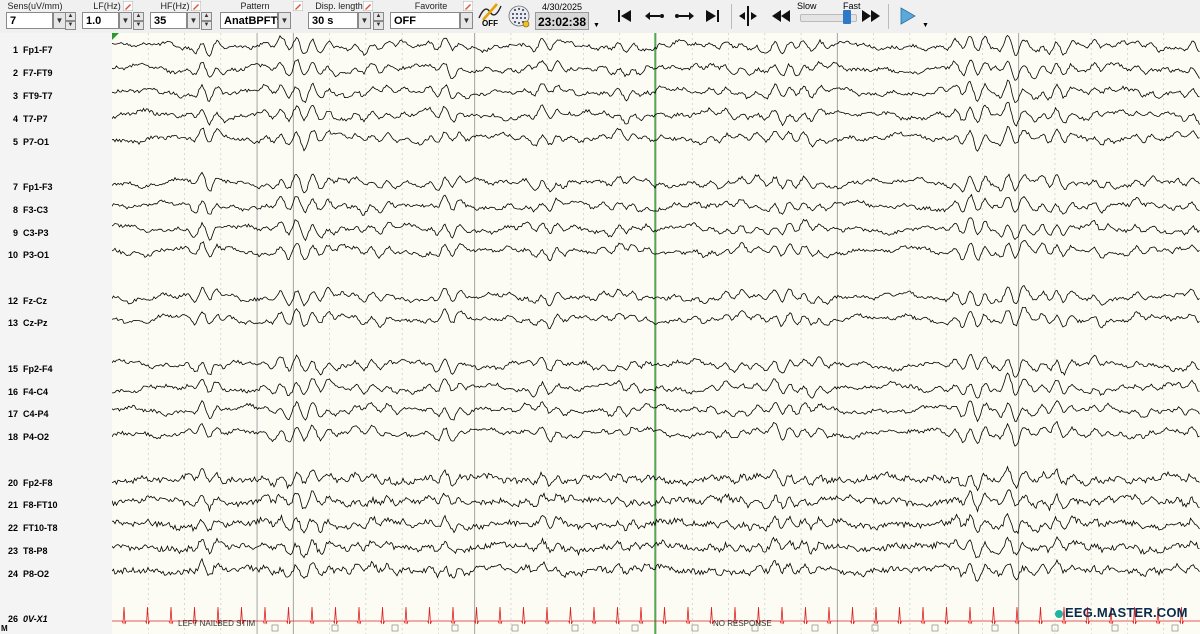  What do you see at coordinates (251, 20) in the screenshot?
I see `pattern-select: AnatBPFT9` at bounding box center [251, 20].